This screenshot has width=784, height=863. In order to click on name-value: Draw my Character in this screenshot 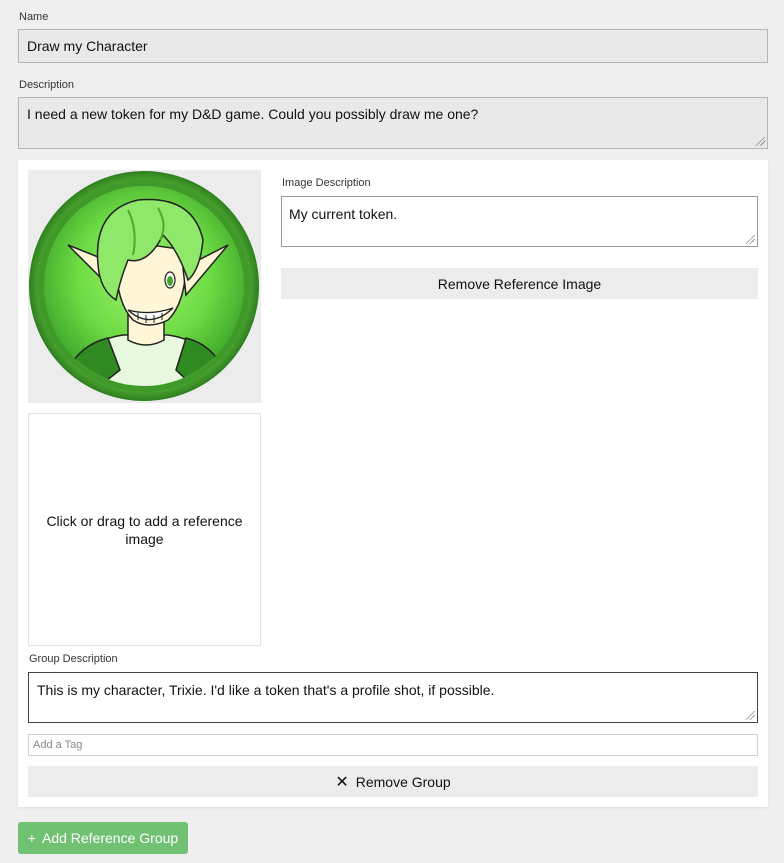, I will do `click(87, 46)`.